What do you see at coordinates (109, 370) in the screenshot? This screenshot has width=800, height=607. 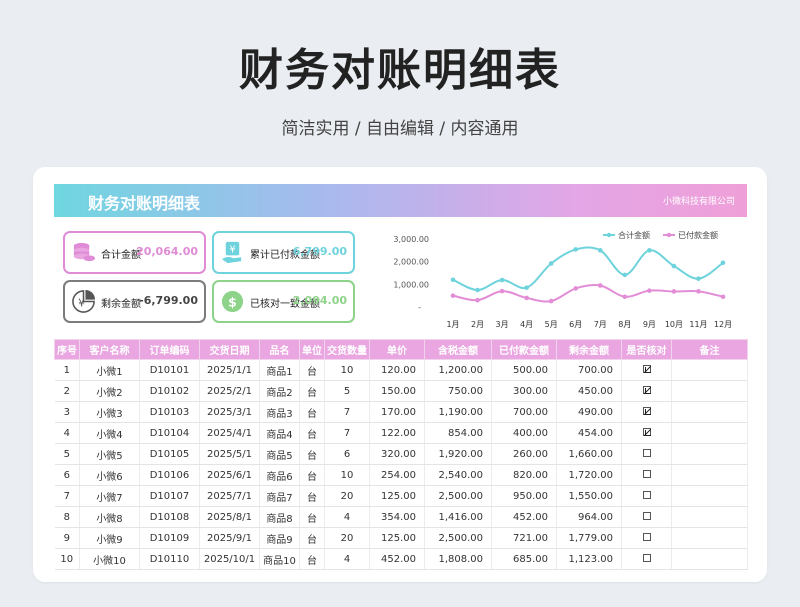 I see `table-cell: 小微1` at bounding box center [109, 370].